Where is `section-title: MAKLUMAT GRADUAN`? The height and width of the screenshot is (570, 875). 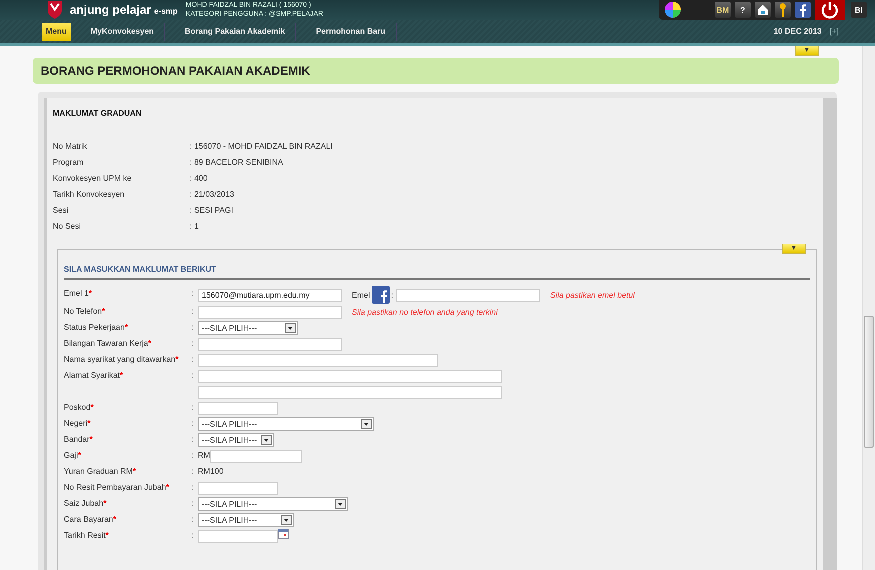 section-title: MAKLUMAT GRADUAN is located at coordinates (98, 113).